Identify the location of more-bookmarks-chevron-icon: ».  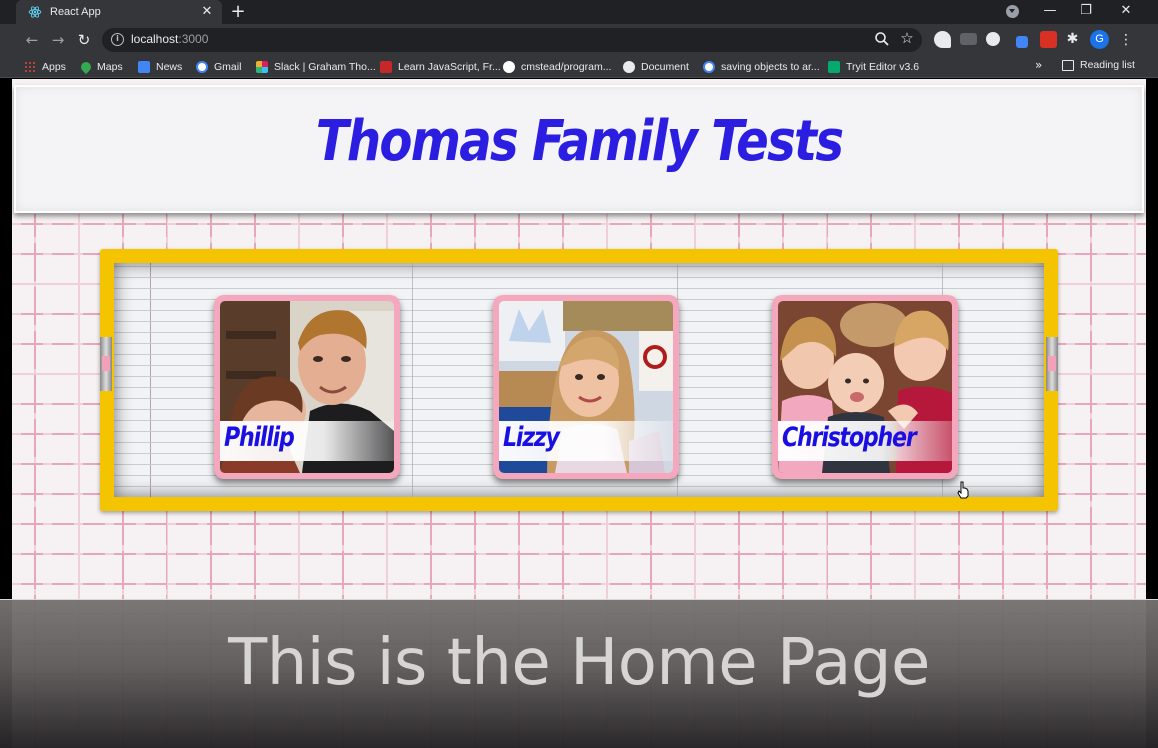
(1038, 65).